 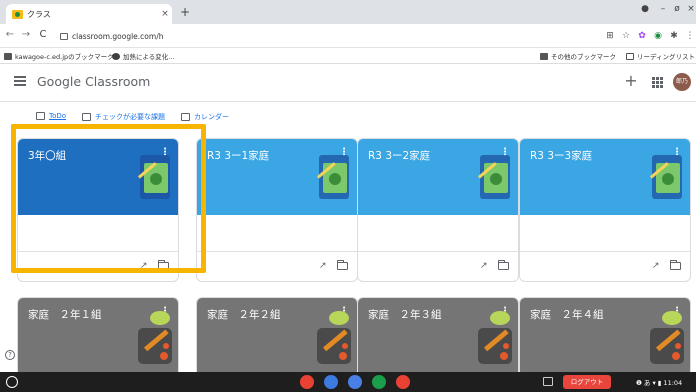 What do you see at coordinates (660, 56) in the screenshot?
I see `reading-list: リーディングリスト` at bounding box center [660, 56].